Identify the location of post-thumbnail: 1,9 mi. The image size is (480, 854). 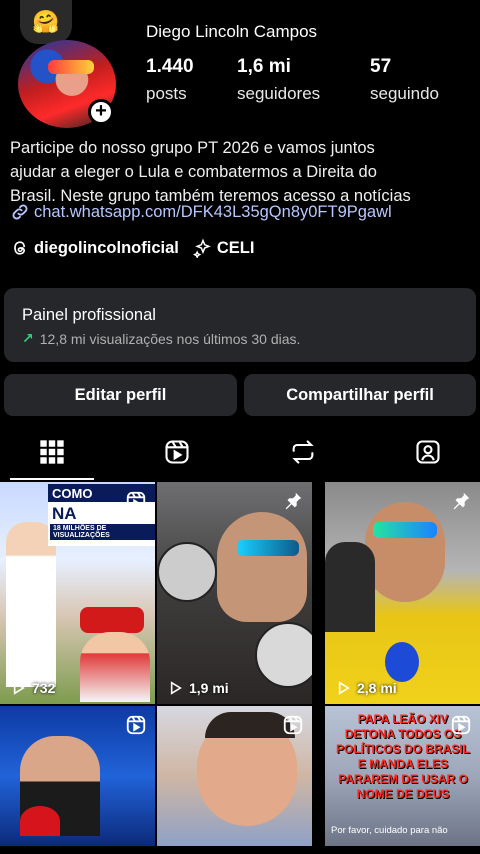
(234, 593).